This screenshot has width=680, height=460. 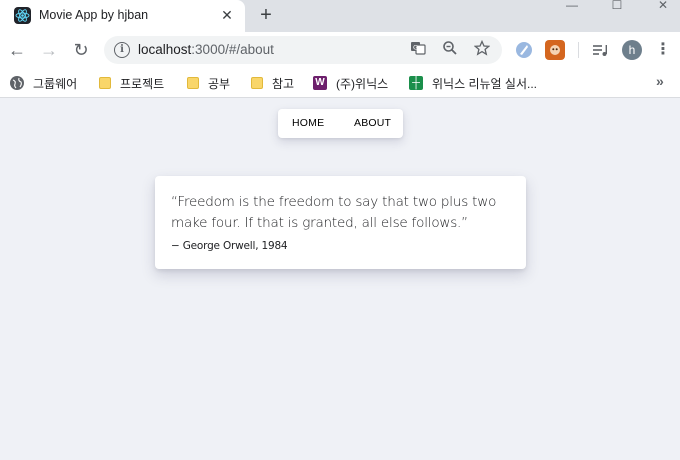 I want to click on bookmark-reference: 참고, so click(x=272, y=83).